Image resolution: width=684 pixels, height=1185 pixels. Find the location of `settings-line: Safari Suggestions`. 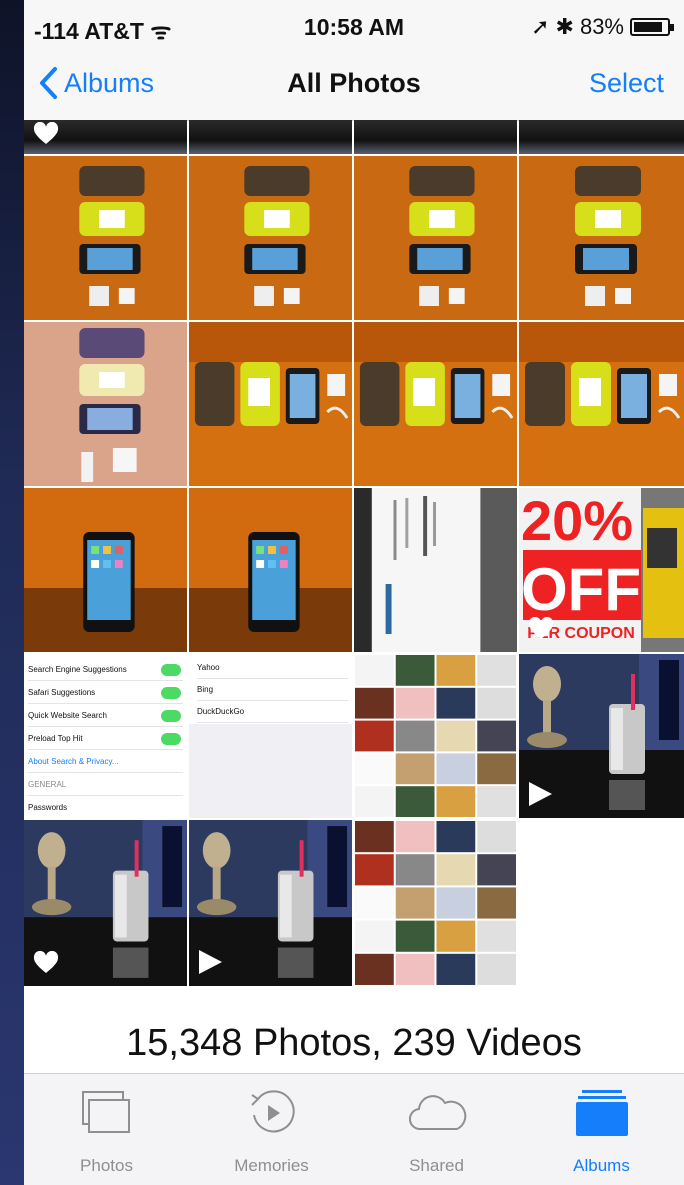

settings-line: Safari Suggestions is located at coordinates (105, 693).